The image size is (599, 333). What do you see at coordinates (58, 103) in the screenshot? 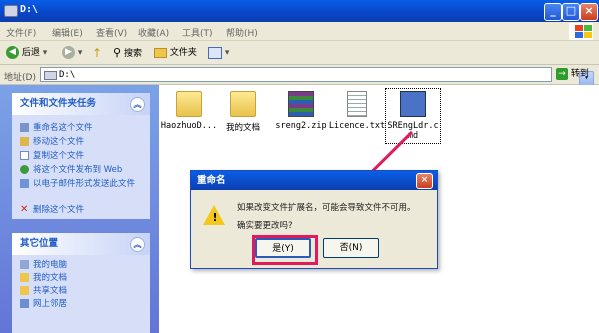
I see `file-tasks-title: 文件和文件夹任务` at bounding box center [58, 103].